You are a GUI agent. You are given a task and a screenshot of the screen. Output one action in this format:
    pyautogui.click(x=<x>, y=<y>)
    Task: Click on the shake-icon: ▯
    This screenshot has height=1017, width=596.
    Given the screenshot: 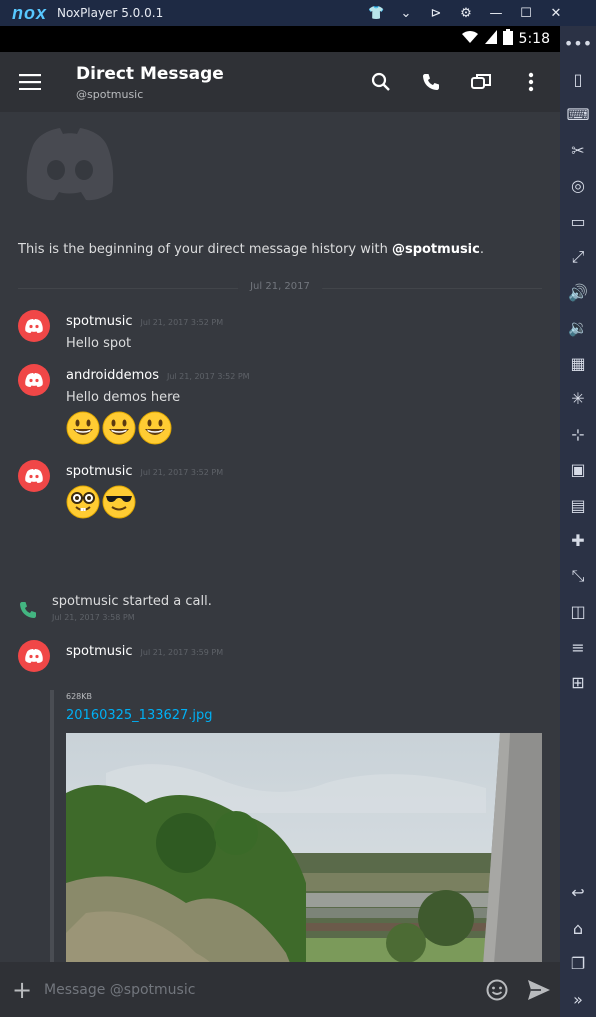 What is the action you would take?
    pyautogui.click(x=578, y=80)
    